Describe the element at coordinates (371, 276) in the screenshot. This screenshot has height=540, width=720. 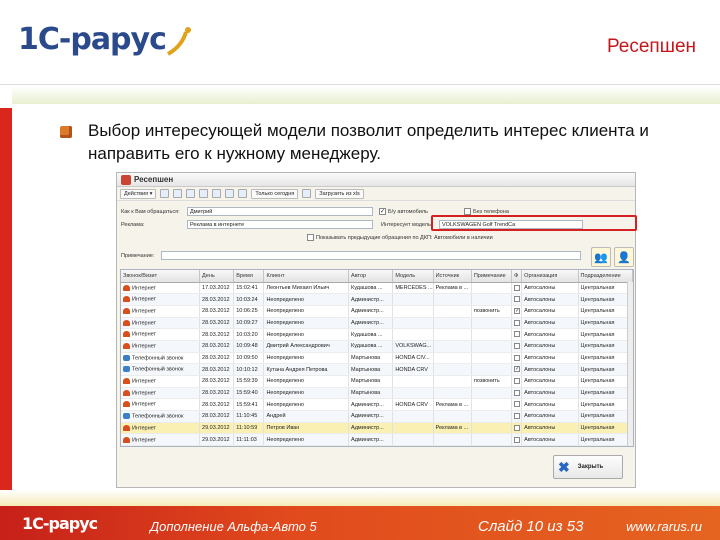
I see `column-header: Автор` at that location.